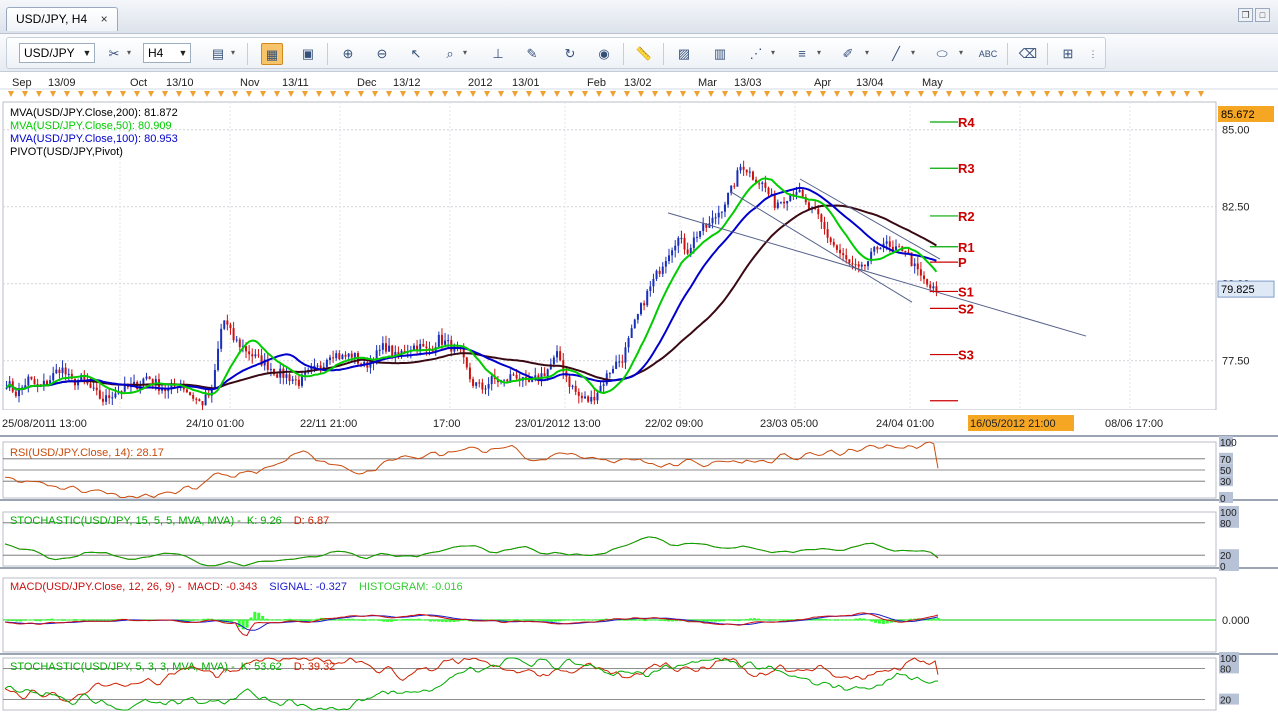 Image resolution: width=1278 pixels, height=713 pixels. What do you see at coordinates (122, 667) in the screenshot?
I see `stoch-title-text: STOCHASTIC(USD/JPY, 5, 3, 3, MVA, MVA) -` at bounding box center [122, 667].